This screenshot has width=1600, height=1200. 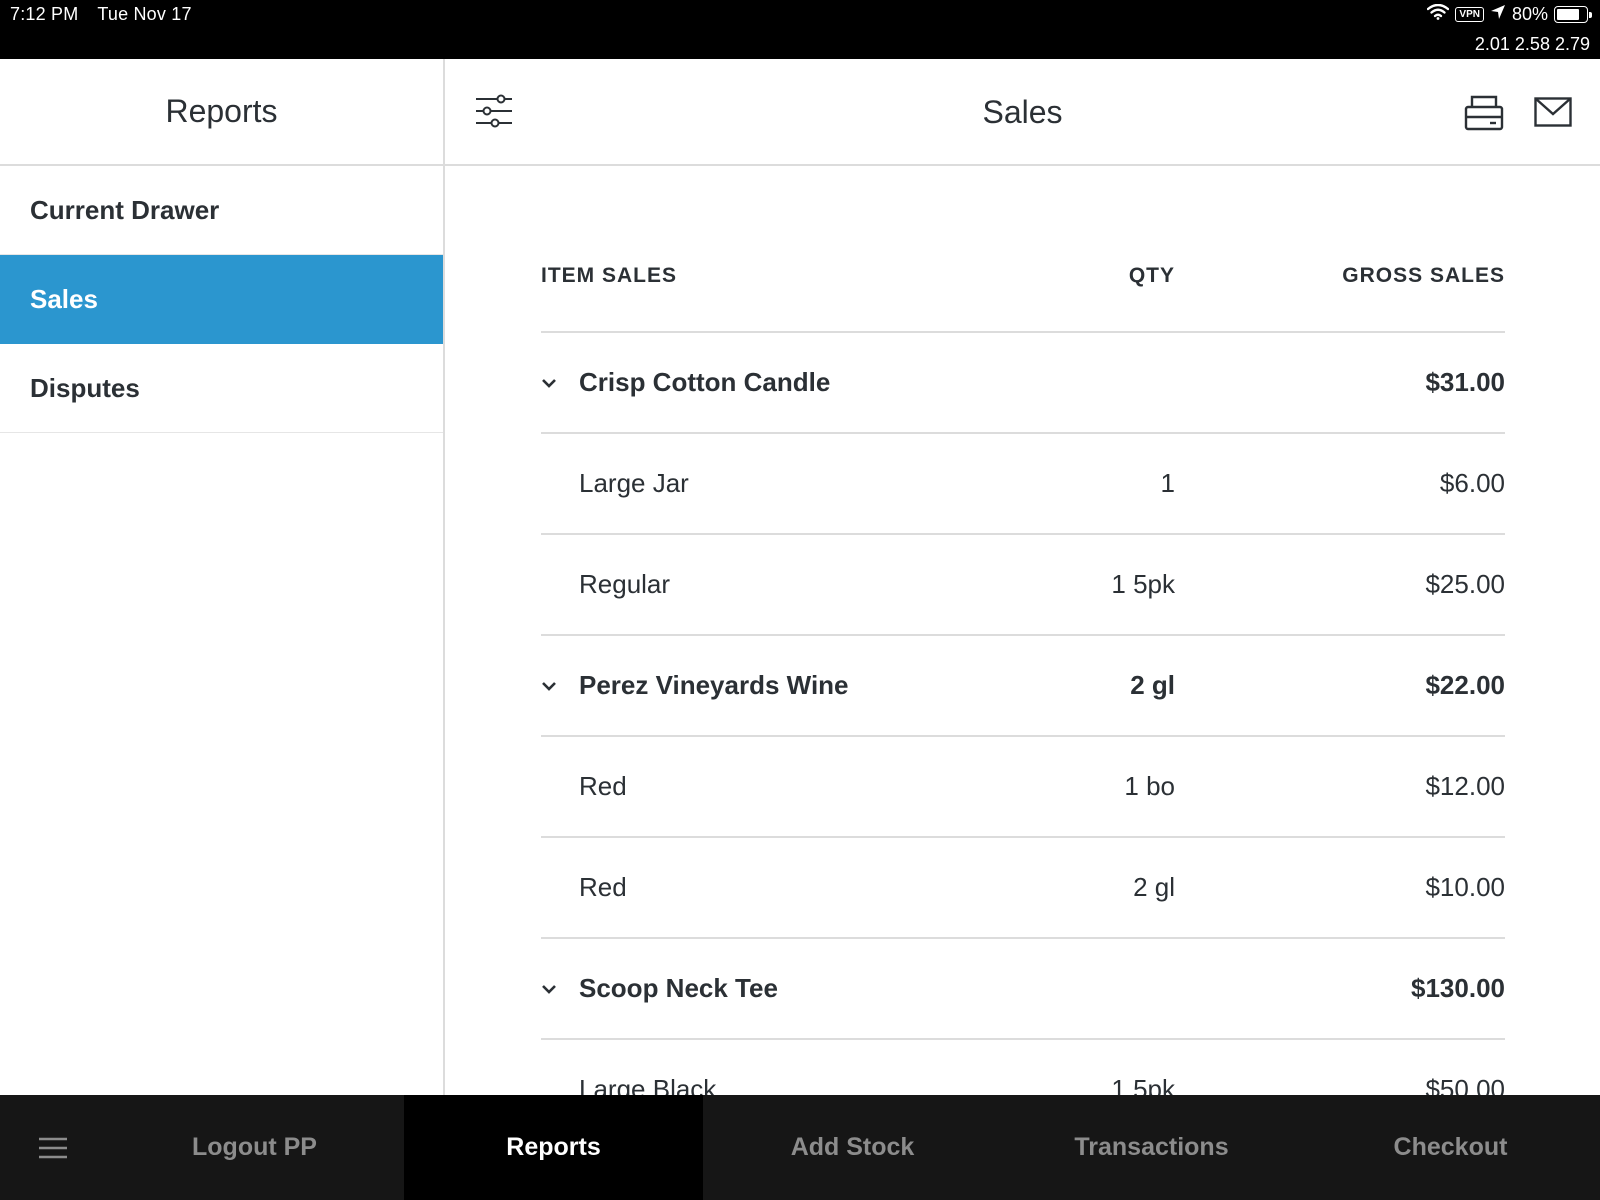 I want to click on row-qty: 1, so click(x=1167, y=483).